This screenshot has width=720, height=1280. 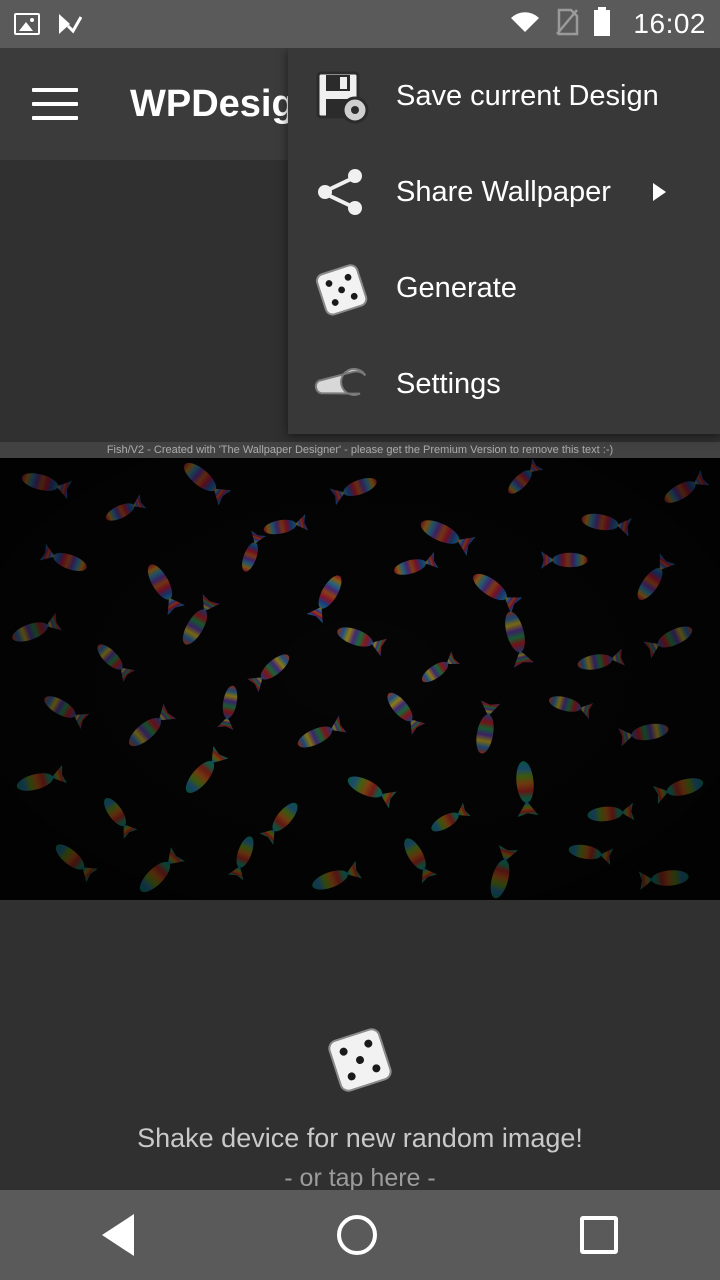 What do you see at coordinates (27, 24) in the screenshot?
I see `image-icon` at bounding box center [27, 24].